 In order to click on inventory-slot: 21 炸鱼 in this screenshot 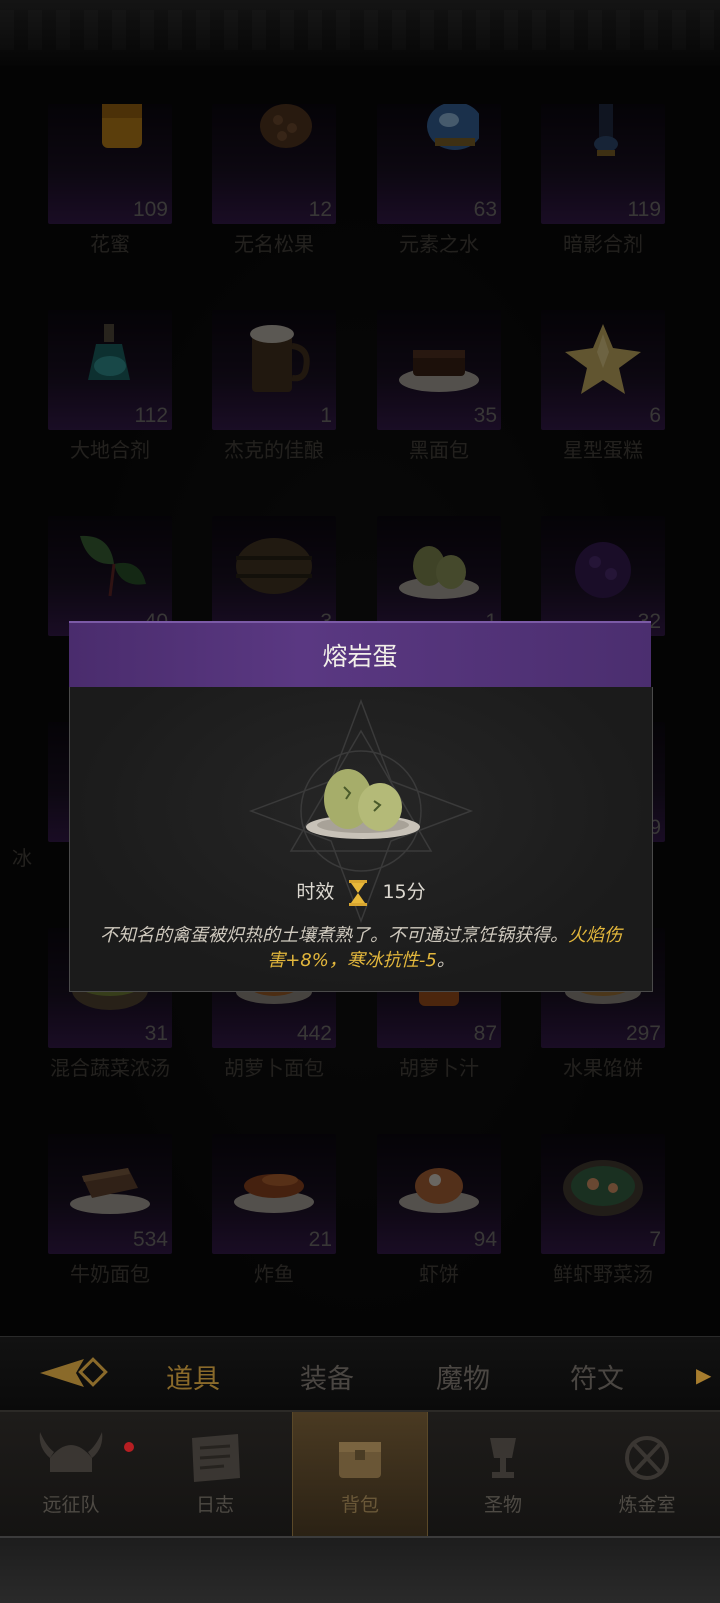, I will do `click(274, 1210)`.